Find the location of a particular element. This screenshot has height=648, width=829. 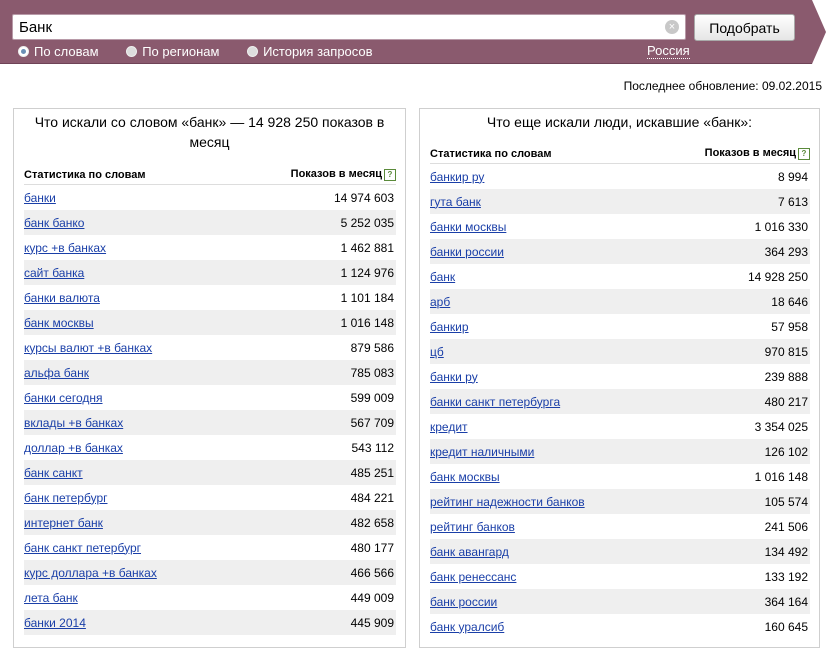

count-cell: 1 016 330 is located at coordinates (781, 226).